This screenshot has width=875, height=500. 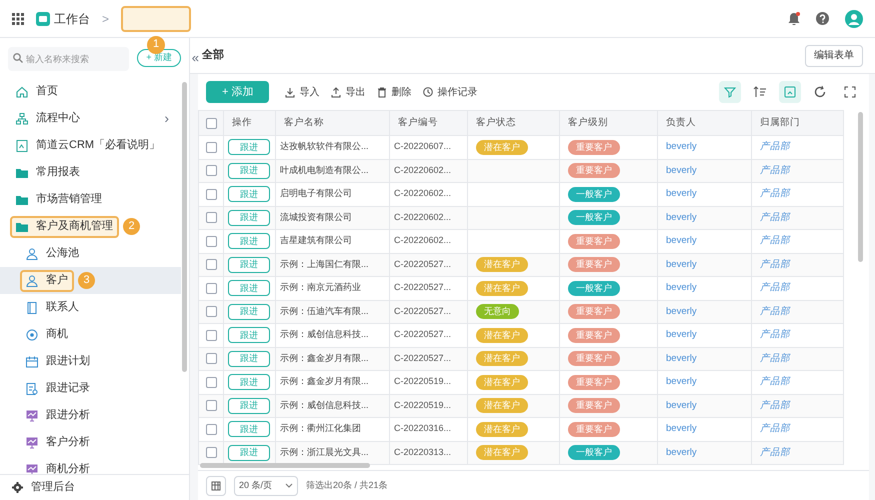 I want to click on panel-view-icon, so click(x=790, y=92).